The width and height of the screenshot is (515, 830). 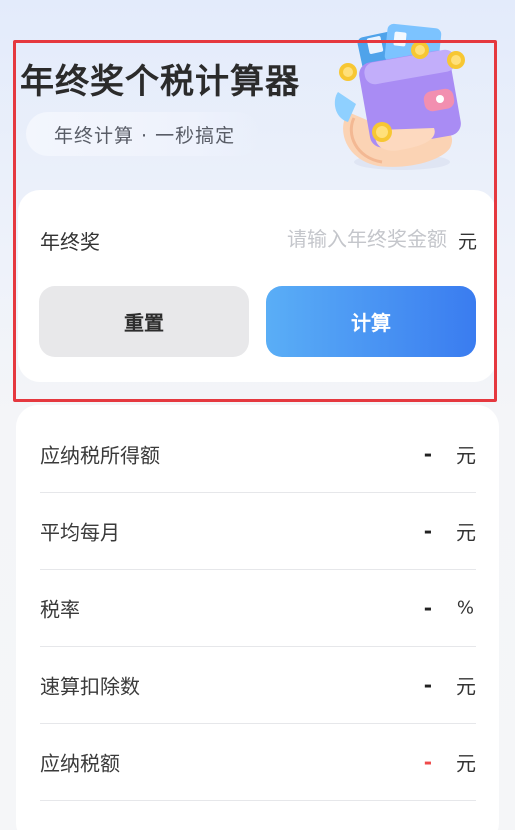 What do you see at coordinates (80, 532) in the screenshot?
I see `result-label: 平均每月` at bounding box center [80, 532].